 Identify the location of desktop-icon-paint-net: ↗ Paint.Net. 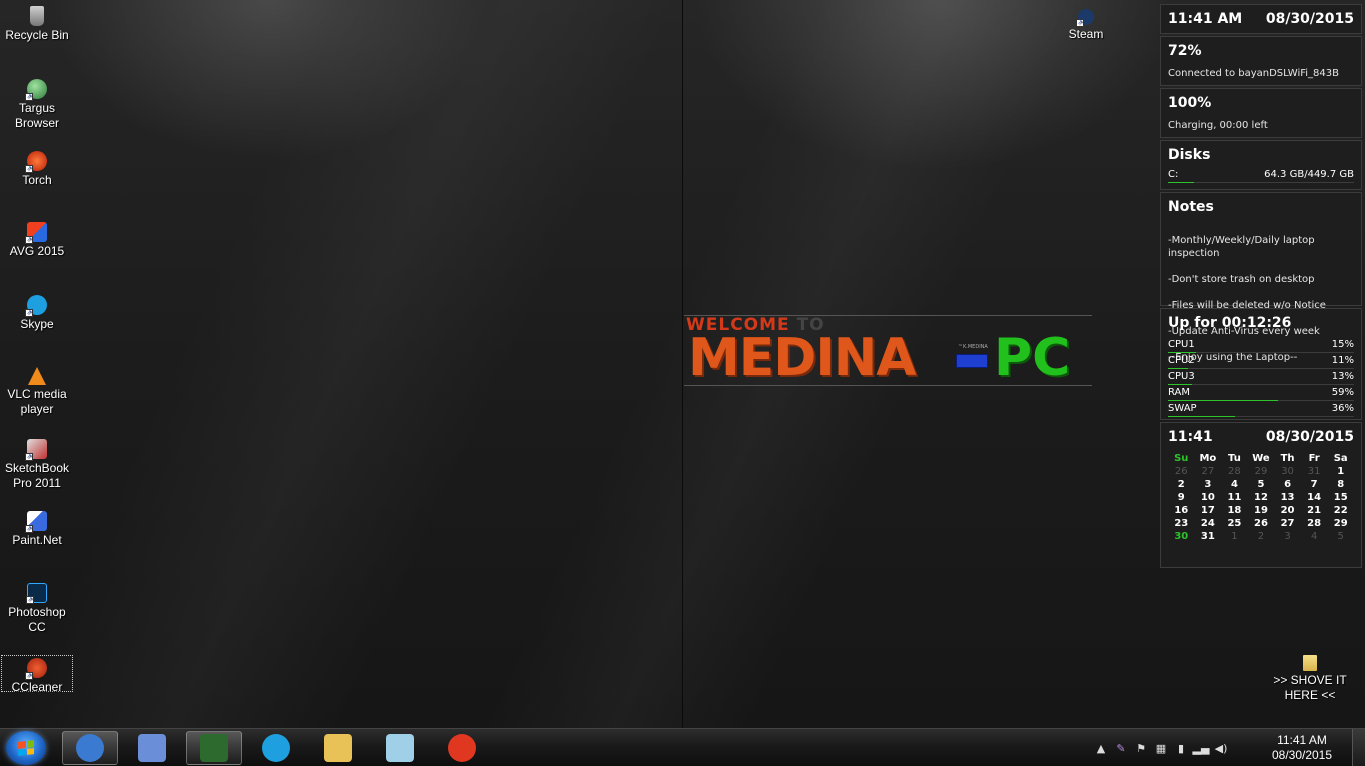
(37, 529).